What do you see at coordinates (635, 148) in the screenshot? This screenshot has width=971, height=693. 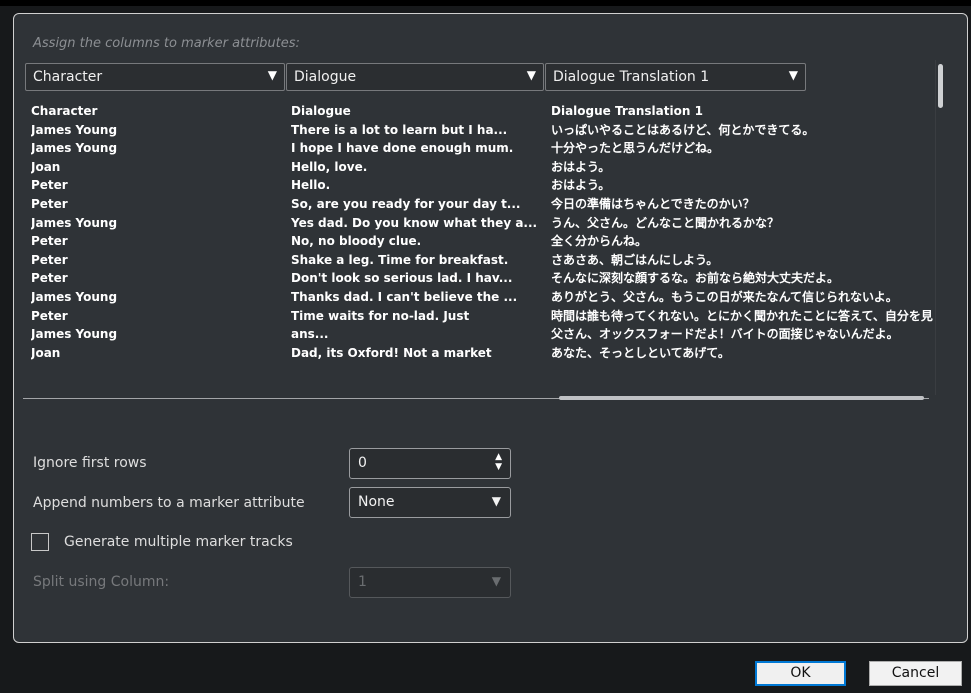 I see `preview-cell: 十分やったと思うんだけどね。` at bounding box center [635, 148].